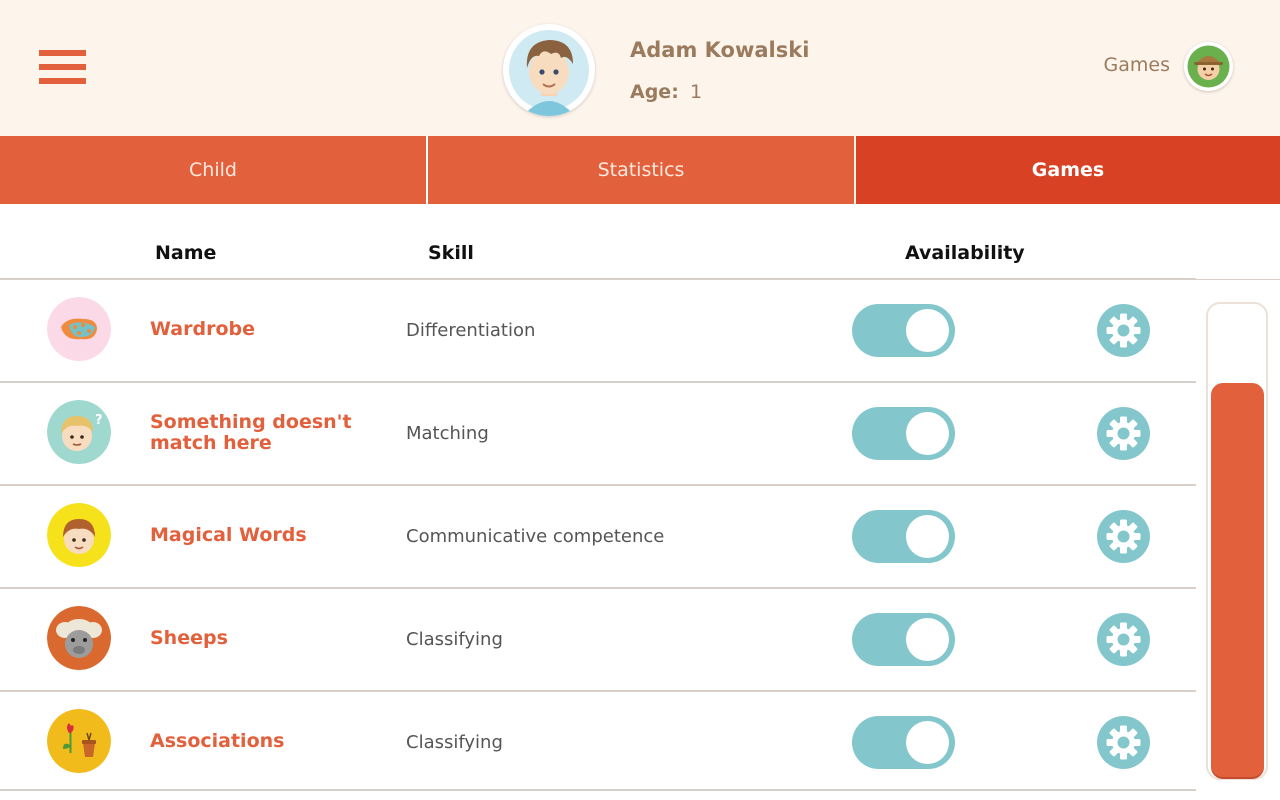 Image resolution: width=1280 pixels, height=800 pixels. Describe the element at coordinates (654, 92) in the screenshot. I see `age-label: Age:` at that location.